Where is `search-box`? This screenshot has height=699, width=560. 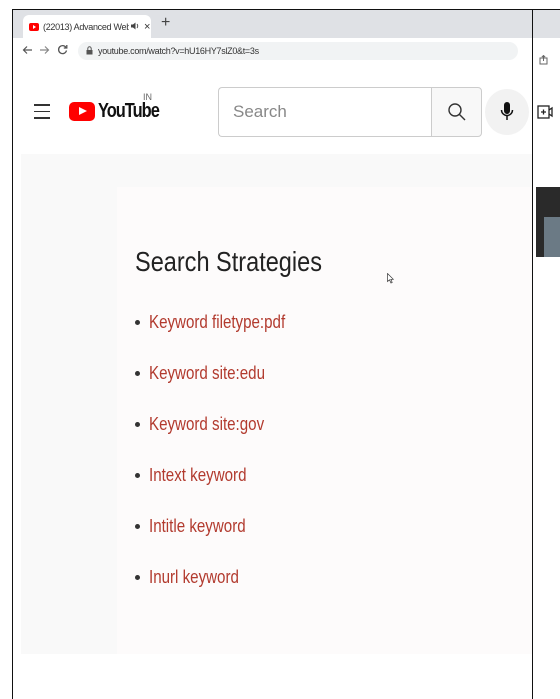
search-box is located at coordinates (325, 112).